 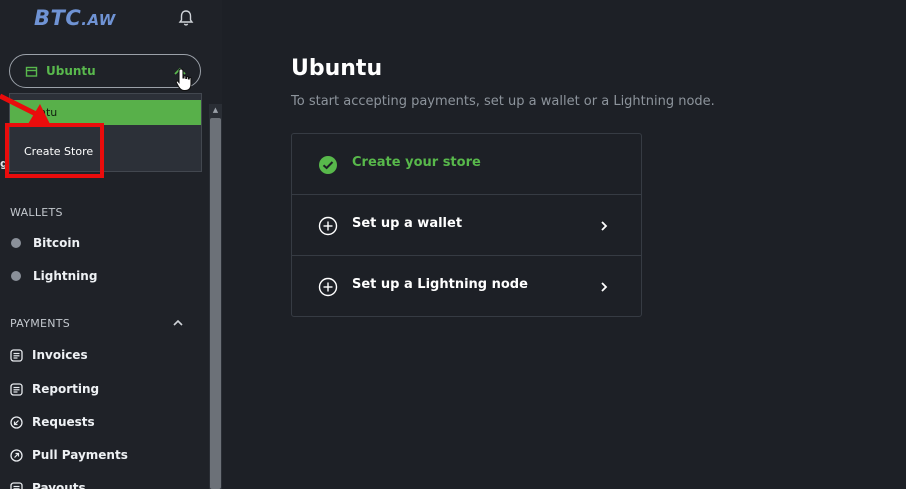 I want to click on store-icon, so click(x=31, y=71).